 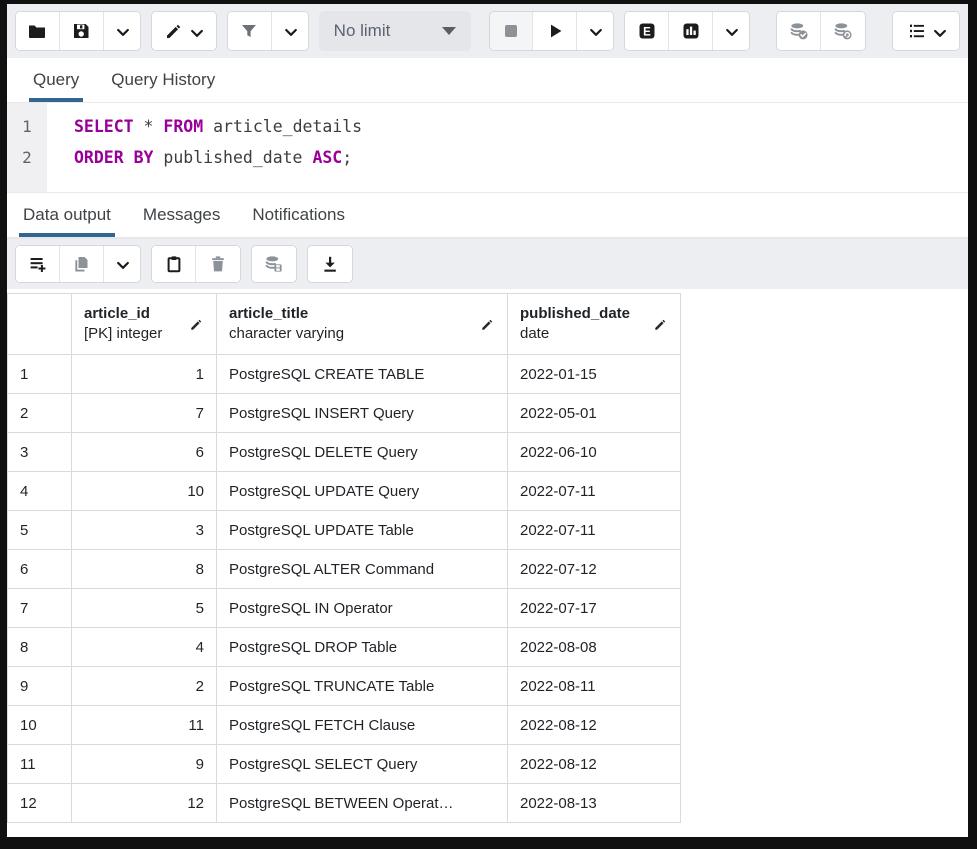 What do you see at coordinates (594, 686) in the screenshot?
I see `published-date-cell: 2022-08-11` at bounding box center [594, 686].